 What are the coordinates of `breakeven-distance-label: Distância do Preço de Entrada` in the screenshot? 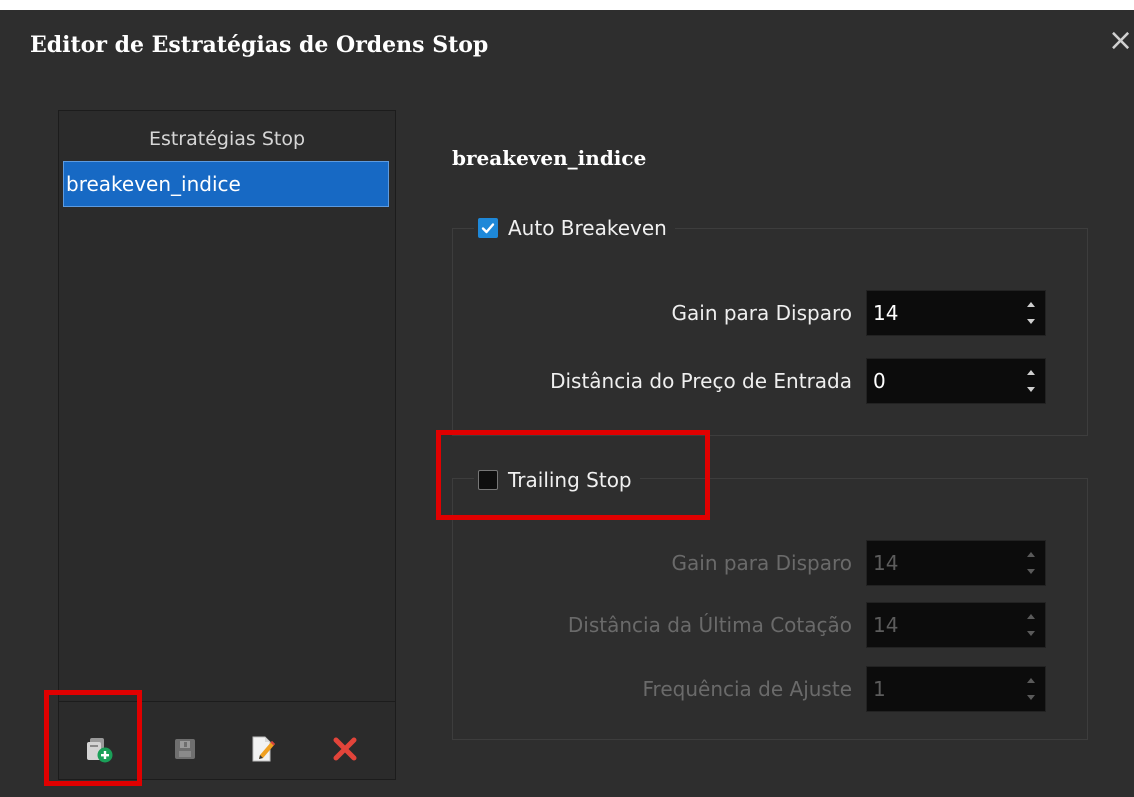 It's located at (701, 381).